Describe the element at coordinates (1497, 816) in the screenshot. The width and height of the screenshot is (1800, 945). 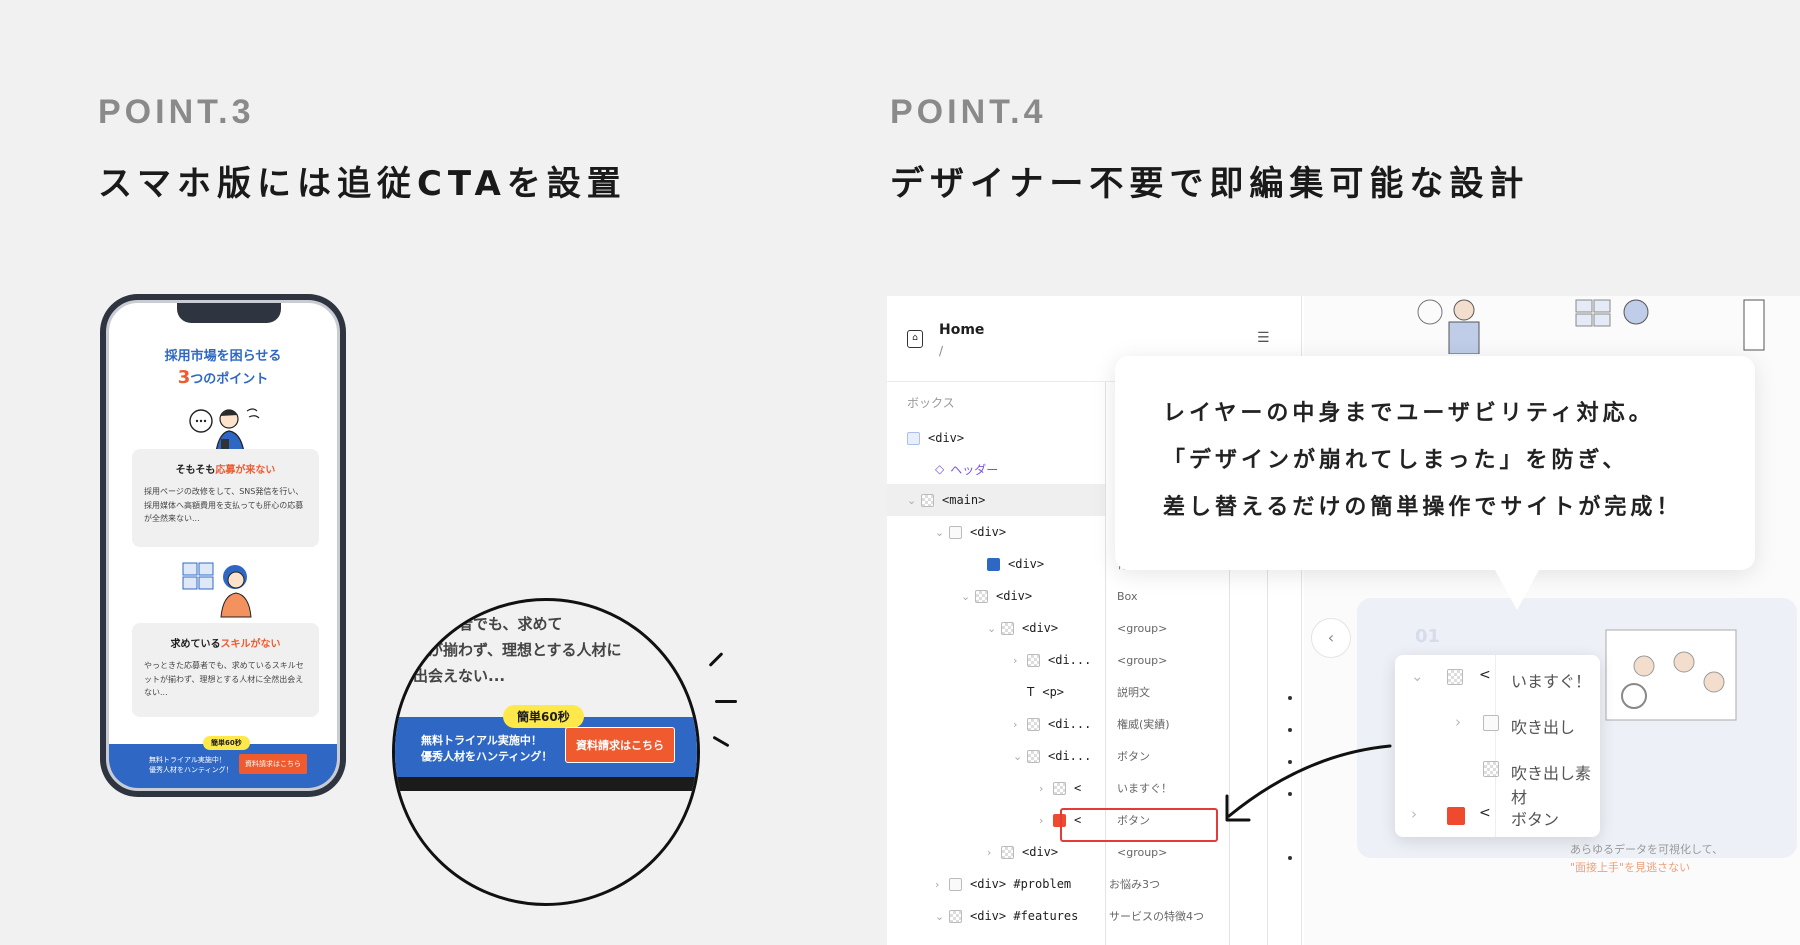
I see `popup-row: › < ボタン` at that location.